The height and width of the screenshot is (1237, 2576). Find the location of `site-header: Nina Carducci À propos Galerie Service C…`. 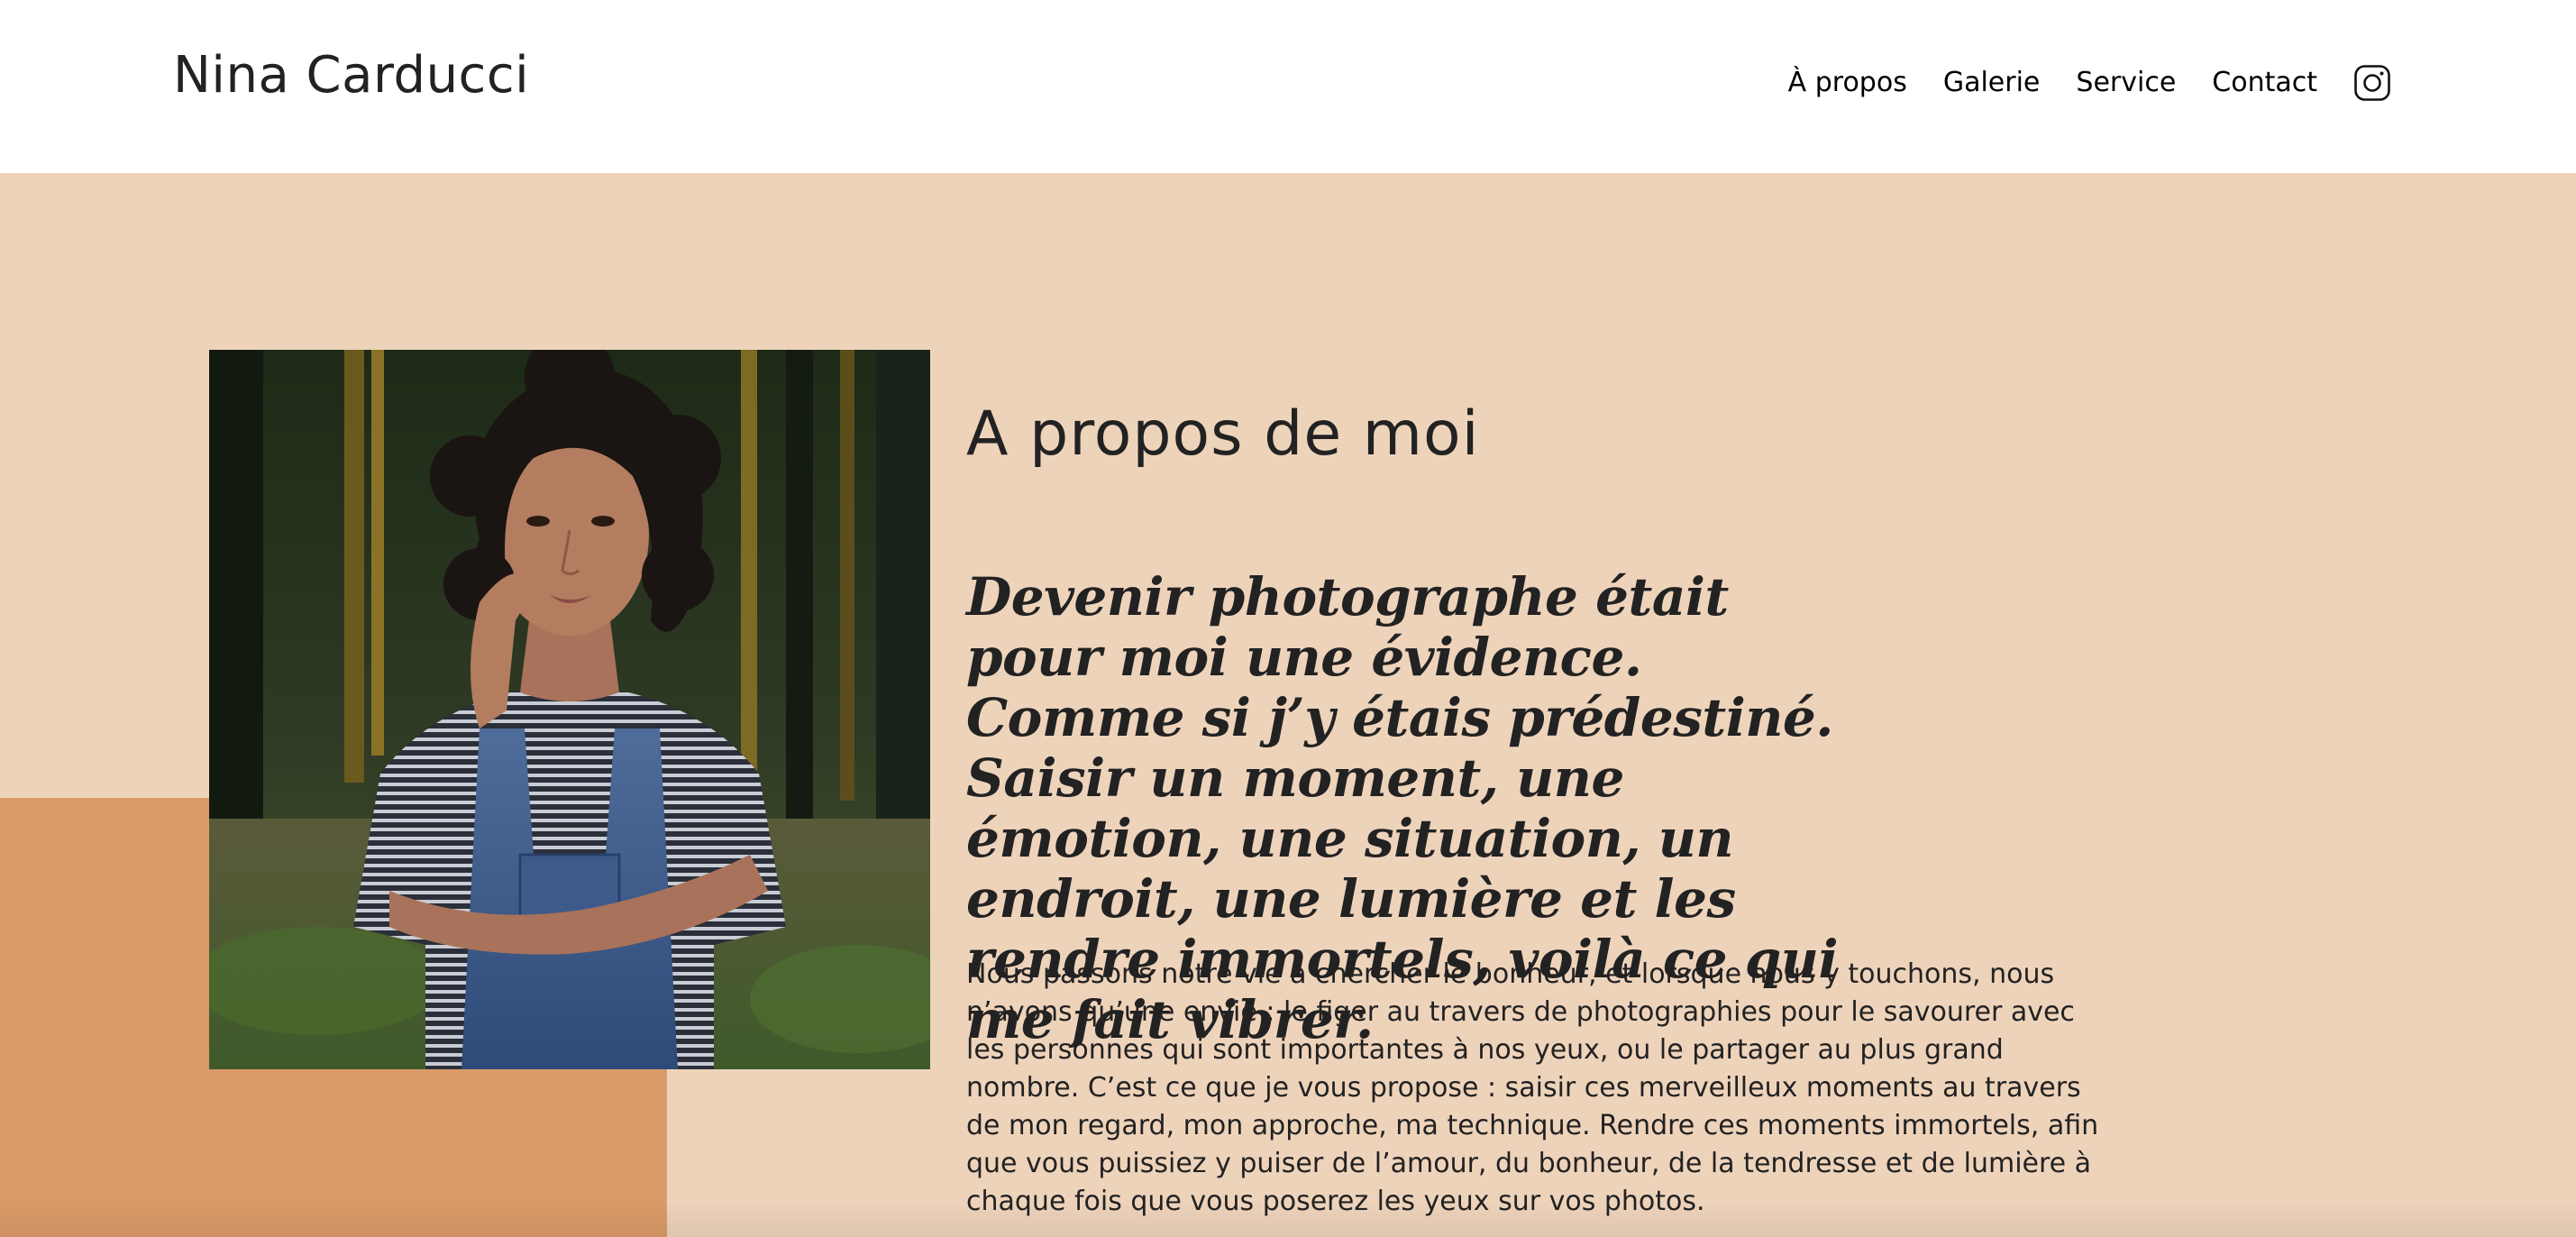

site-header: Nina Carducci À propos Galerie Service C… is located at coordinates (1288, 86).